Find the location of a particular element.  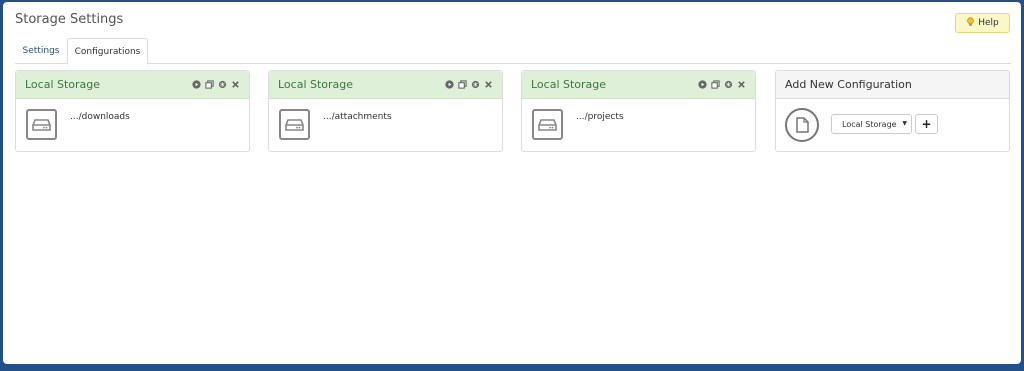

config-card: Local Storage .../projects is located at coordinates (638, 111).